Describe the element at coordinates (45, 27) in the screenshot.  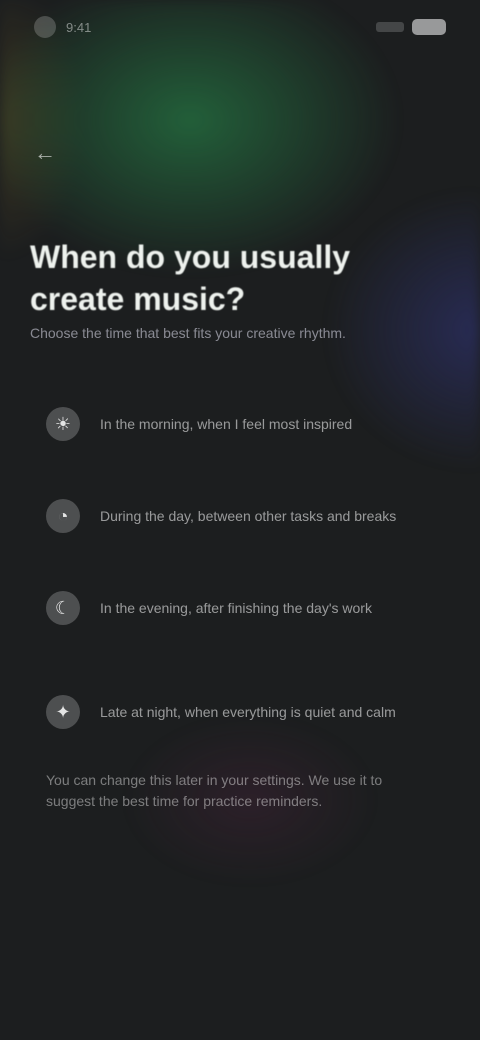
I see `status-indicator-icon` at that location.